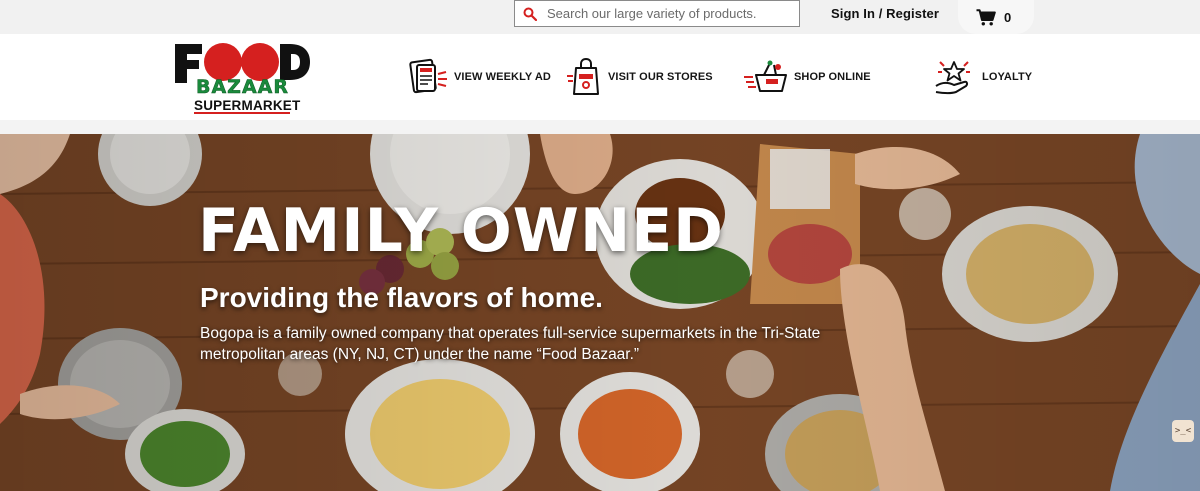  Describe the element at coordinates (242, 87) in the screenshot. I see `logo-bazaar-text: BAZAAR` at that location.